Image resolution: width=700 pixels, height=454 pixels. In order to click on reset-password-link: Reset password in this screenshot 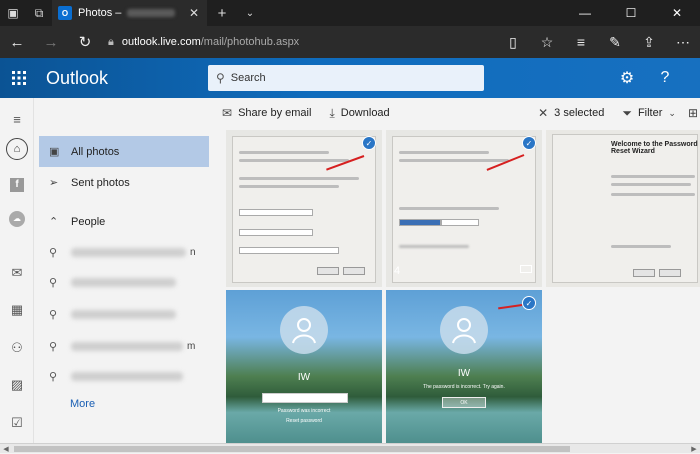, I will do `click(304, 421)`.